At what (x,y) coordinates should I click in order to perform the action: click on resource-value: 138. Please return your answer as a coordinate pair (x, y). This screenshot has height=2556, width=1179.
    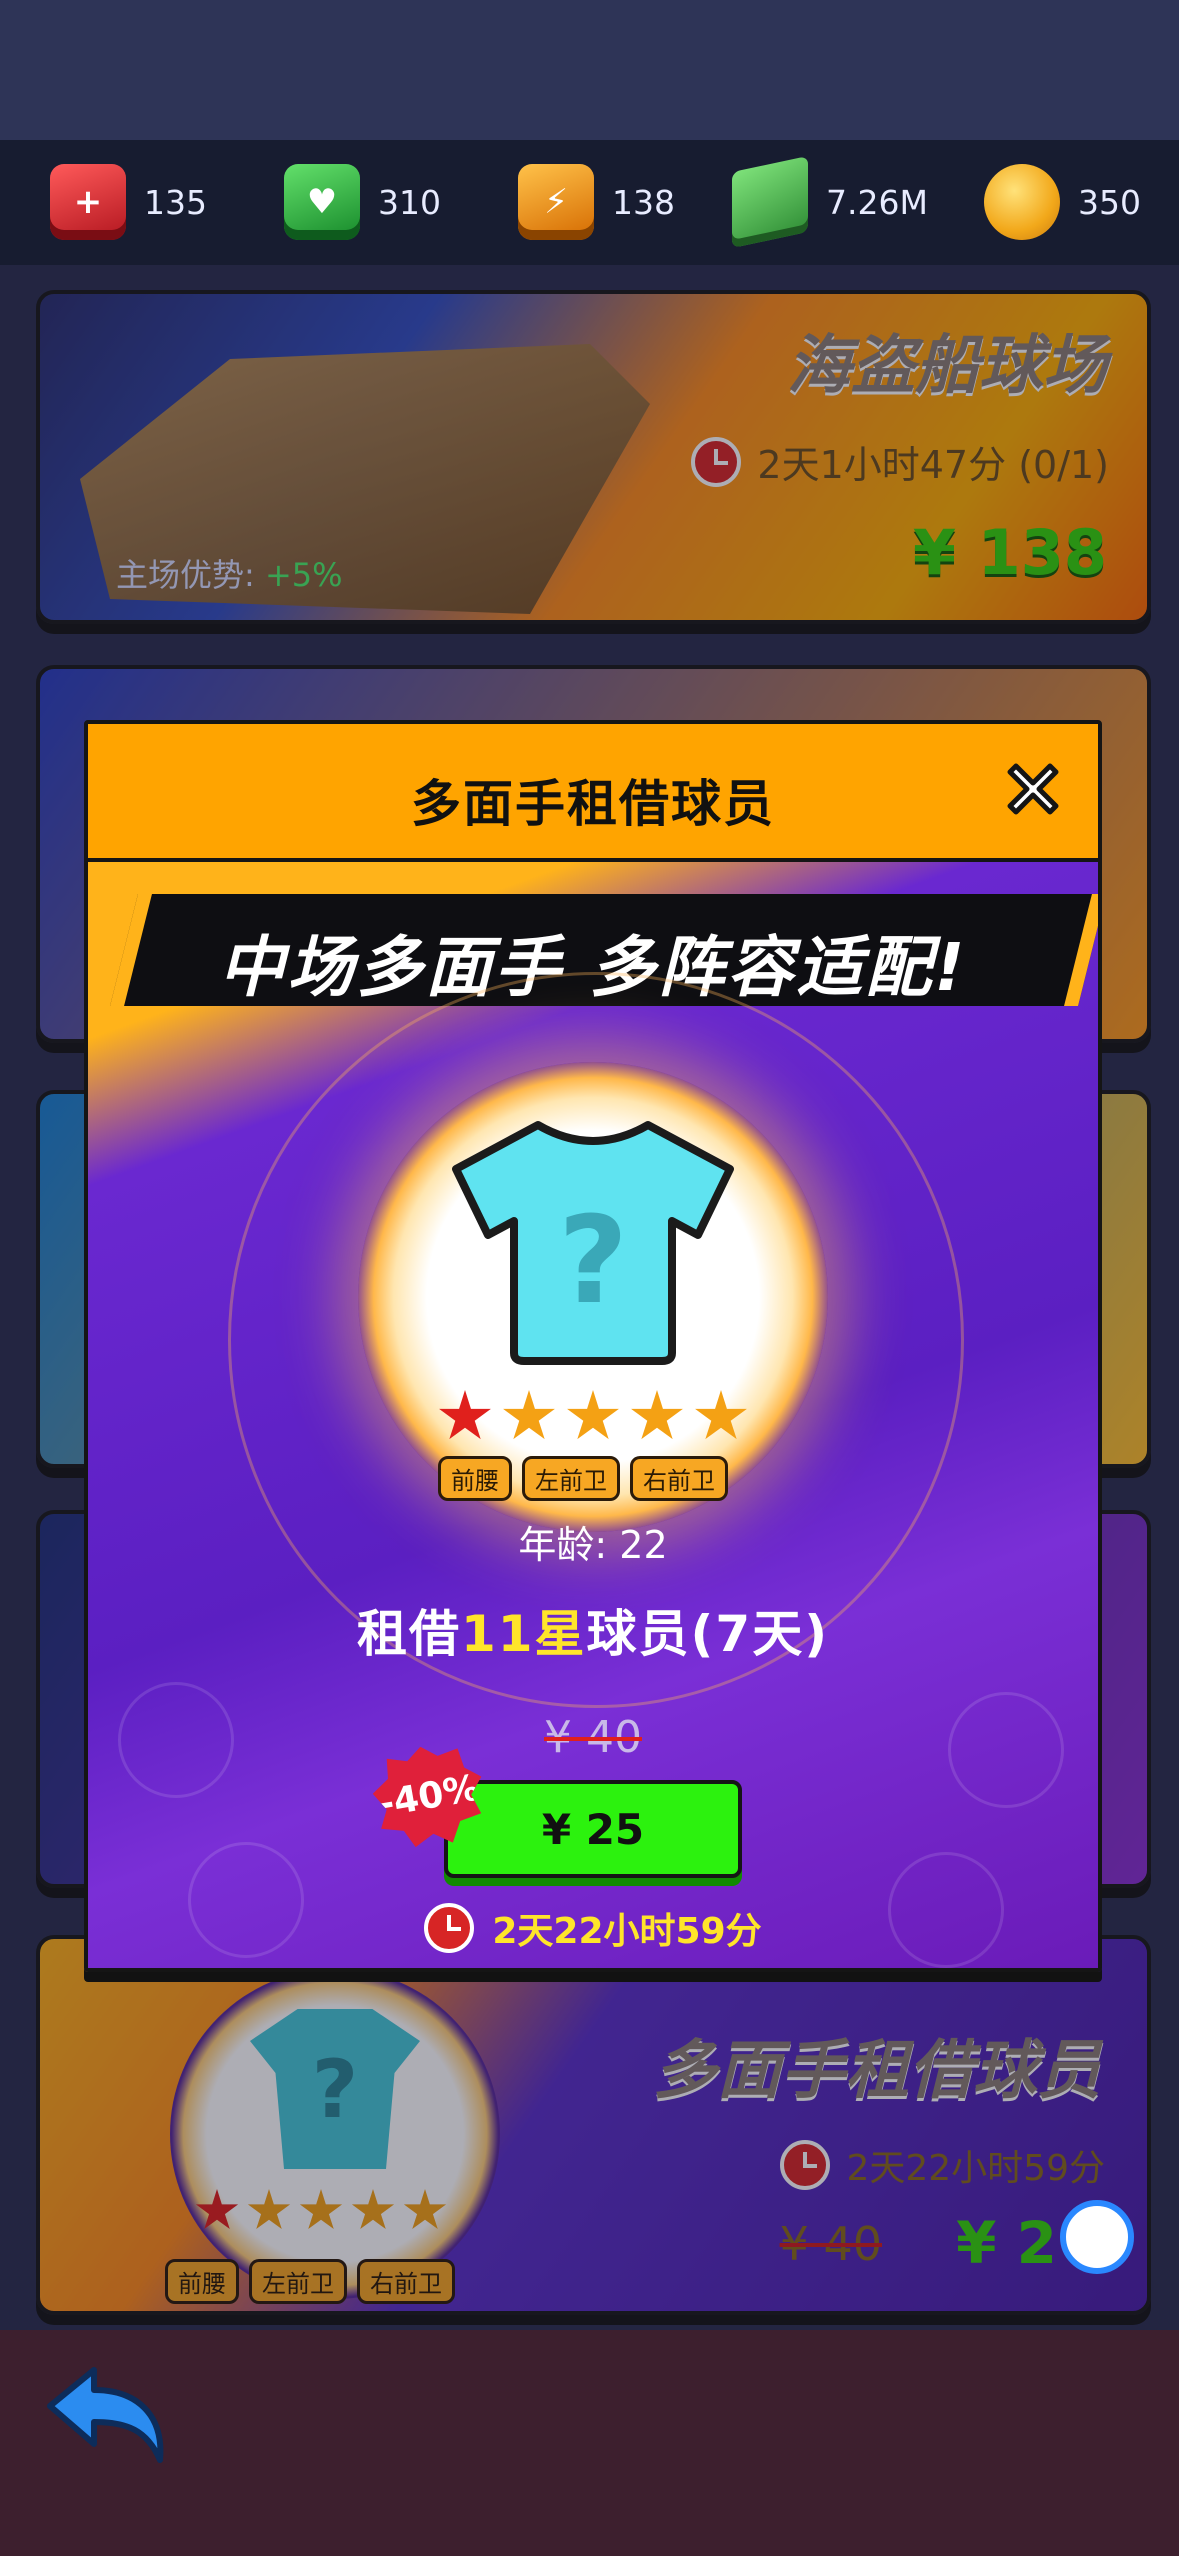
    Looking at the image, I should click on (643, 202).